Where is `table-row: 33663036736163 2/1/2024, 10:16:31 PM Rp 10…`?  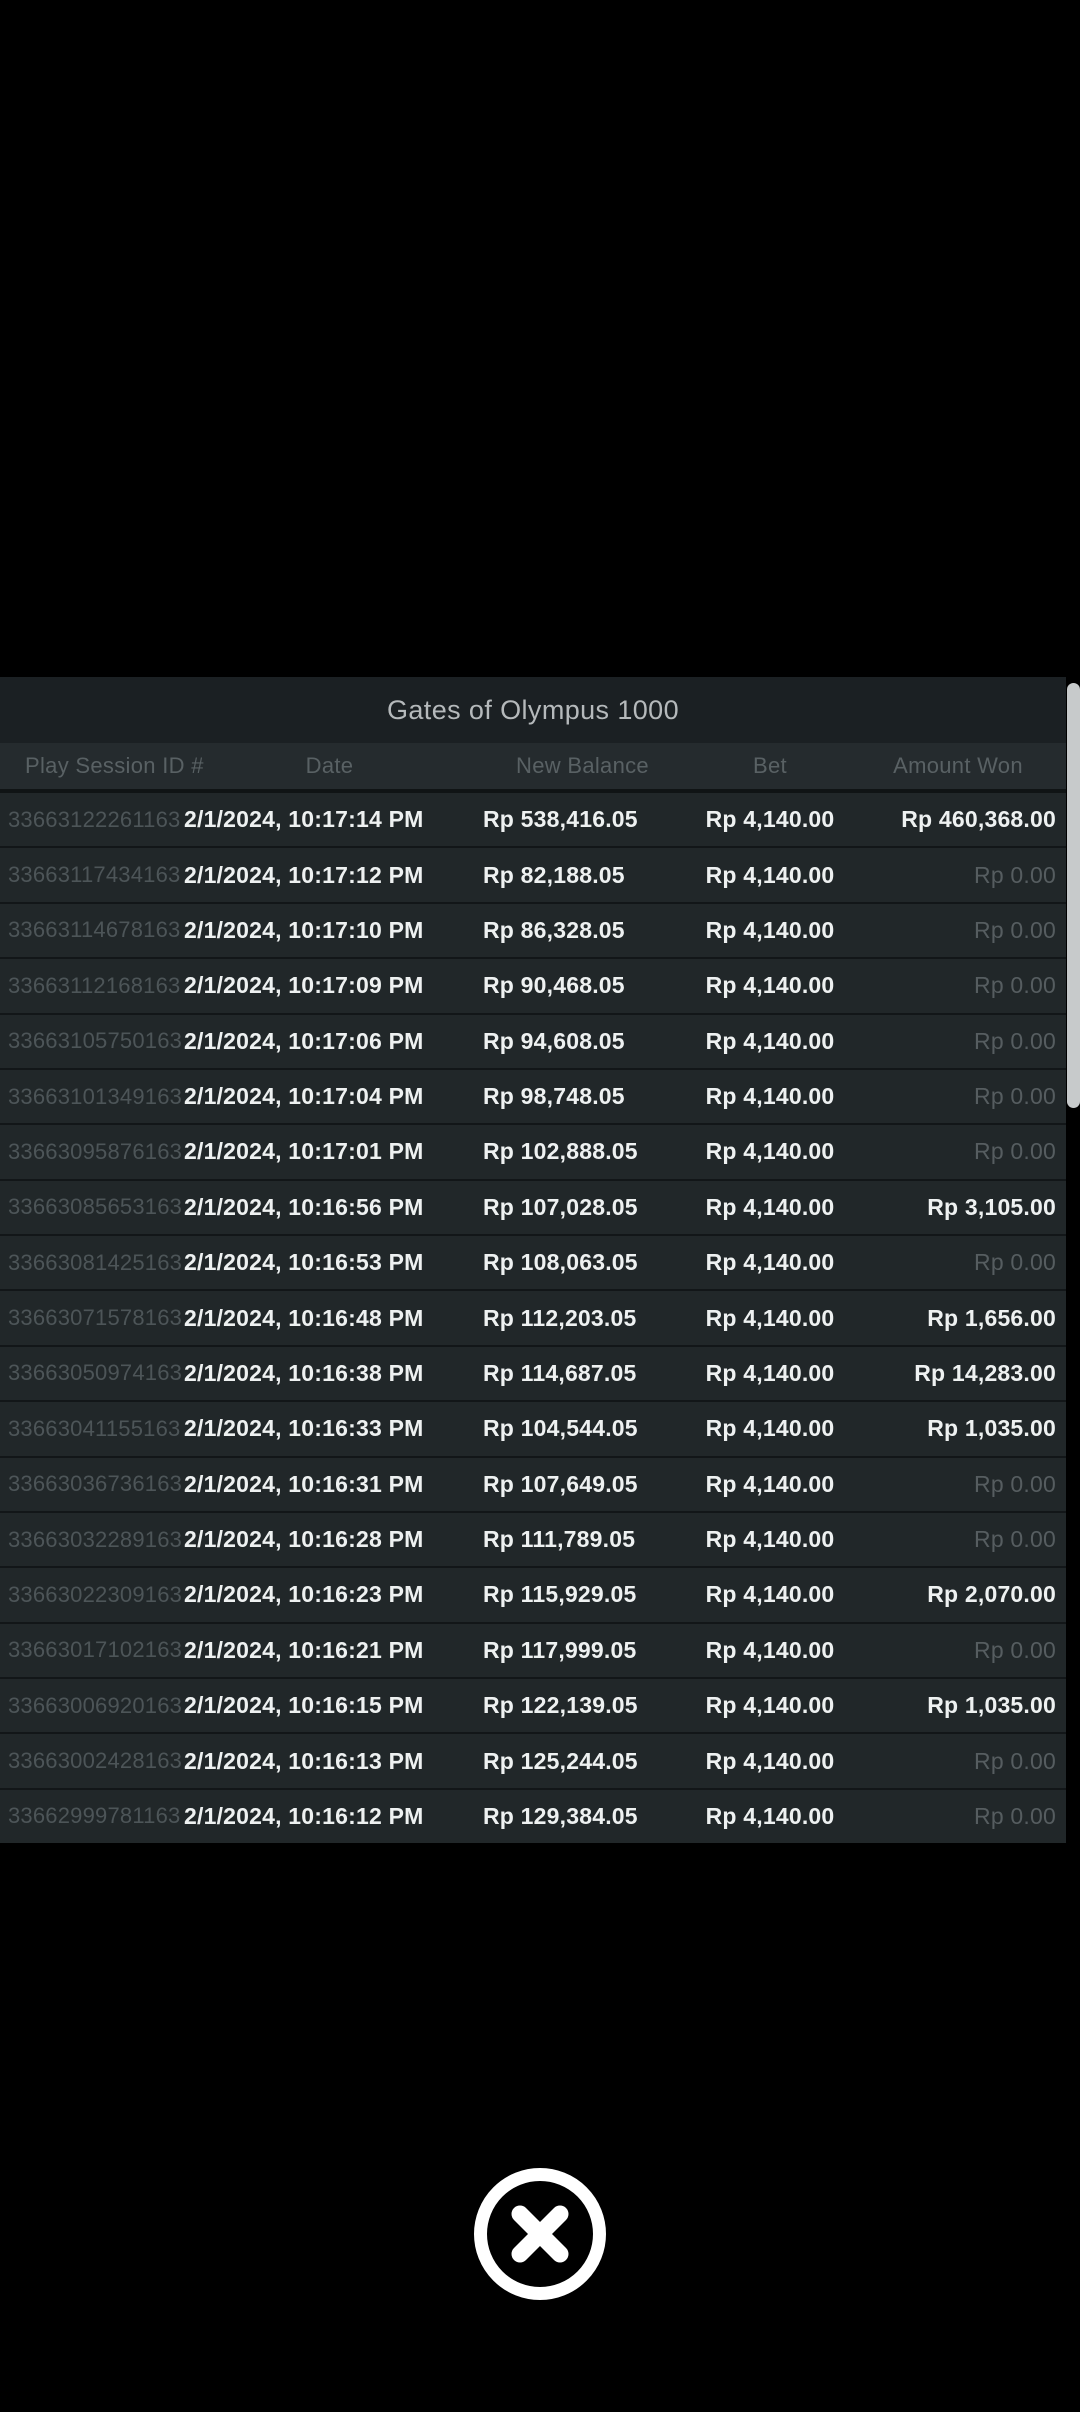 table-row: 33663036736163 2/1/2024, 10:16:31 PM Rp 10… is located at coordinates (533, 1485).